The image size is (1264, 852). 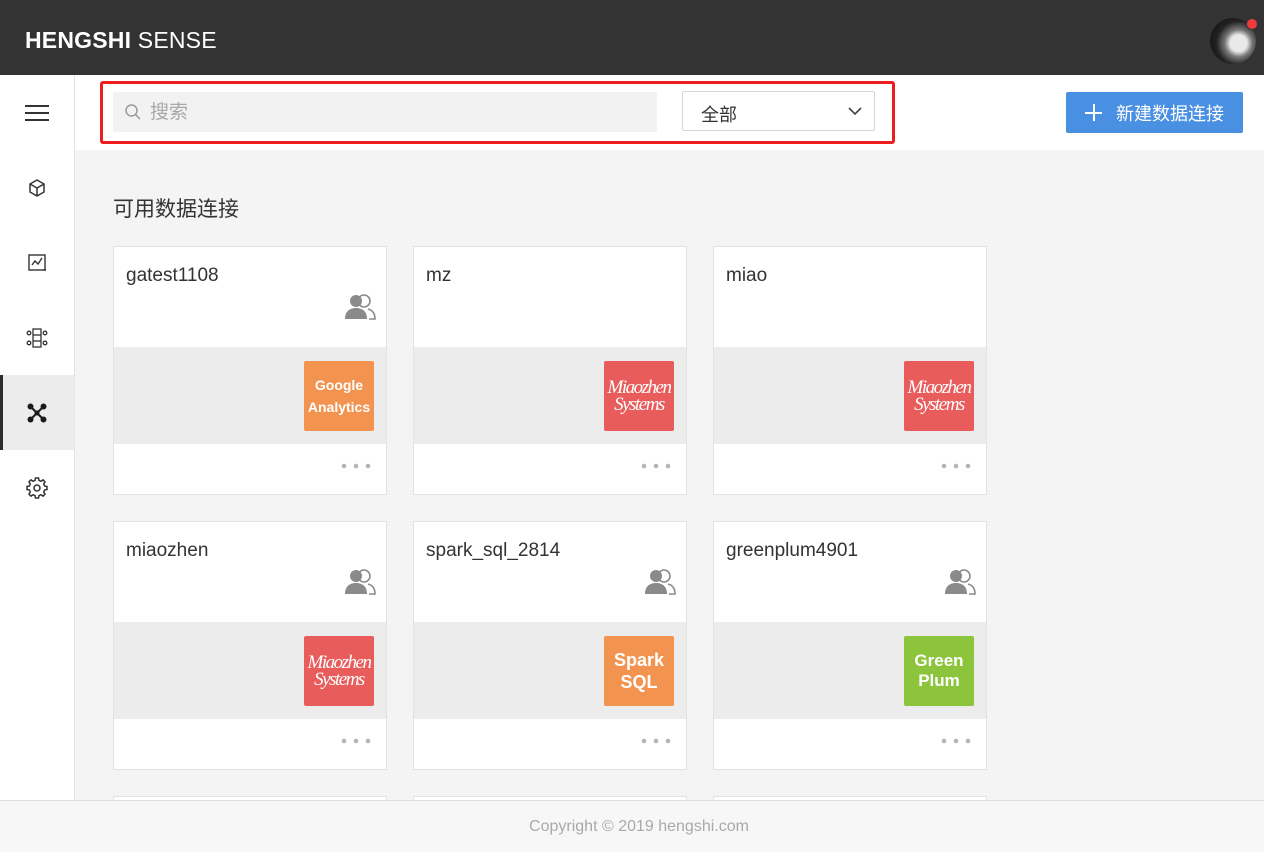 I want to click on logo-line: Green, so click(x=939, y=660).